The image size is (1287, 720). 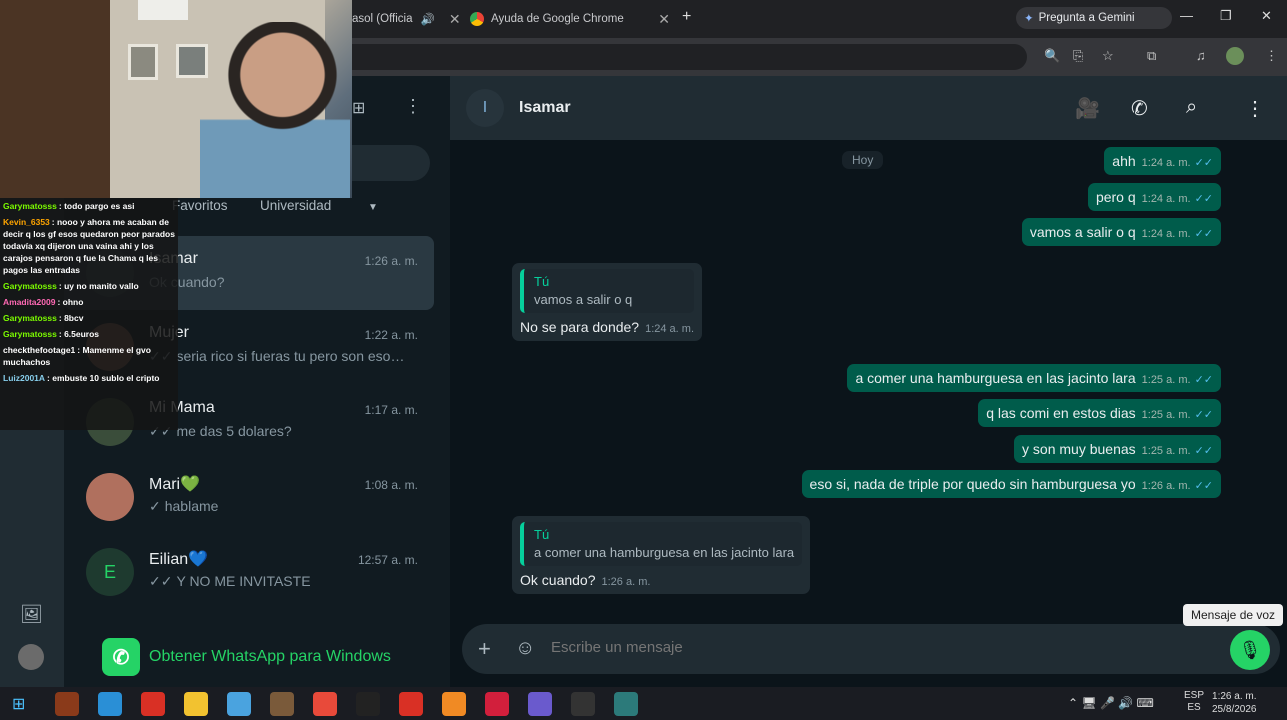 I want to click on system-tray: ⌃ 🖥 🎤 🔊 ⌨, so click(x=1111, y=703).